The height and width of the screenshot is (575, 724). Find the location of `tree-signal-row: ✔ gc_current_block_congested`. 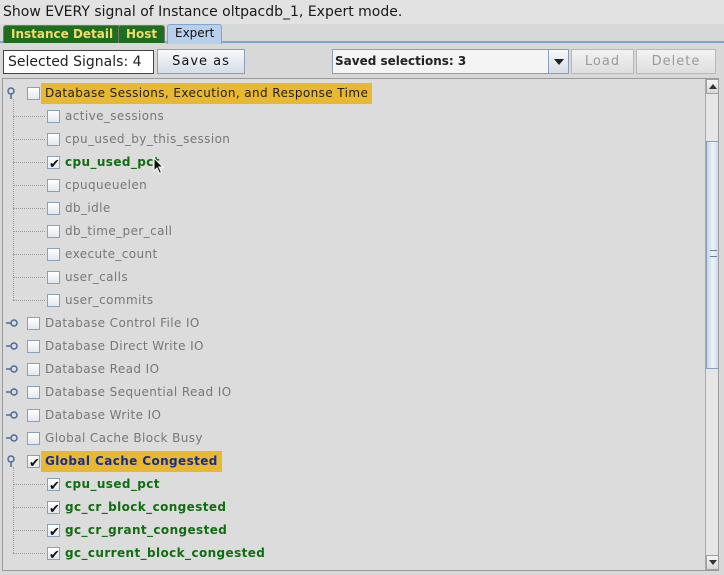

tree-signal-row: ✔ gc_current_block_congested is located at coordinates (353, 553).